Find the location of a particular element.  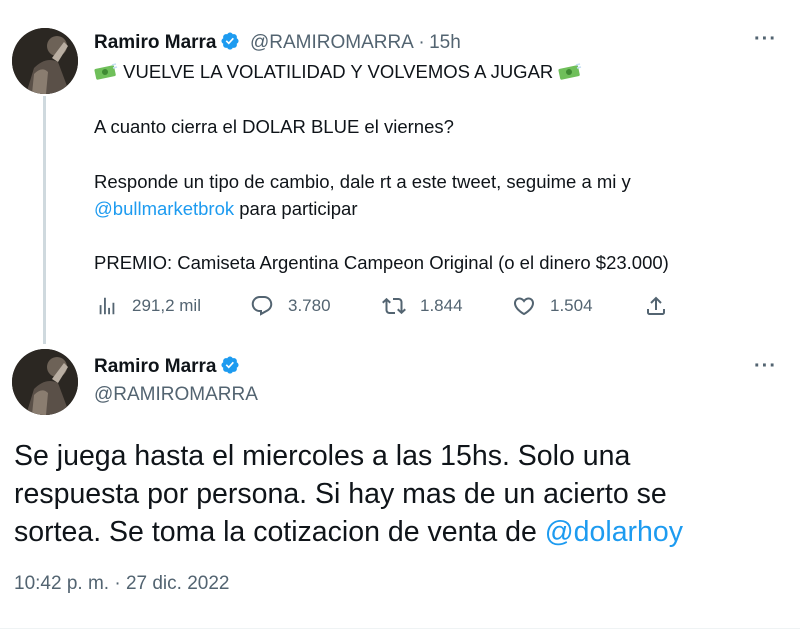

tweet1-headline-line: VUELVE LA VOLATILIDAD Y VOLVEMOS A JUGAR is located at coordinates (338, 71).